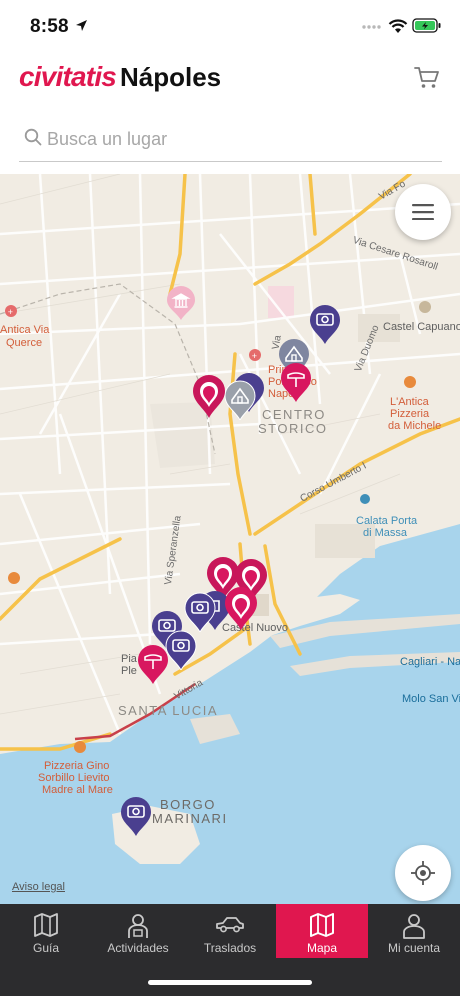 This screenshot has height=996, width=460. I want to click on tab-label: Actividades, so click(138, 948).